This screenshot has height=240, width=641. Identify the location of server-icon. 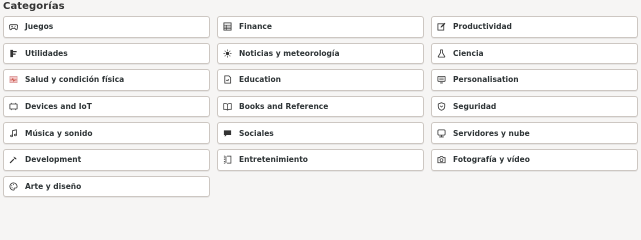
(441, 133).